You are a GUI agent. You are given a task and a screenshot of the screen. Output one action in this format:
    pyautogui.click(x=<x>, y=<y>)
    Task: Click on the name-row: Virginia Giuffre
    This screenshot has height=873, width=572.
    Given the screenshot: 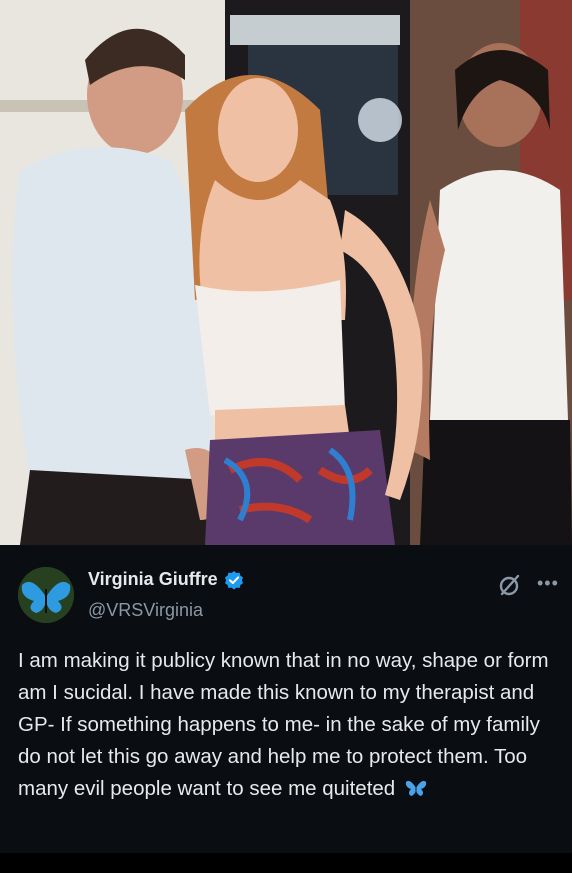 What is the action you would take?
    pyautogui.click(x=166, y=579)
    